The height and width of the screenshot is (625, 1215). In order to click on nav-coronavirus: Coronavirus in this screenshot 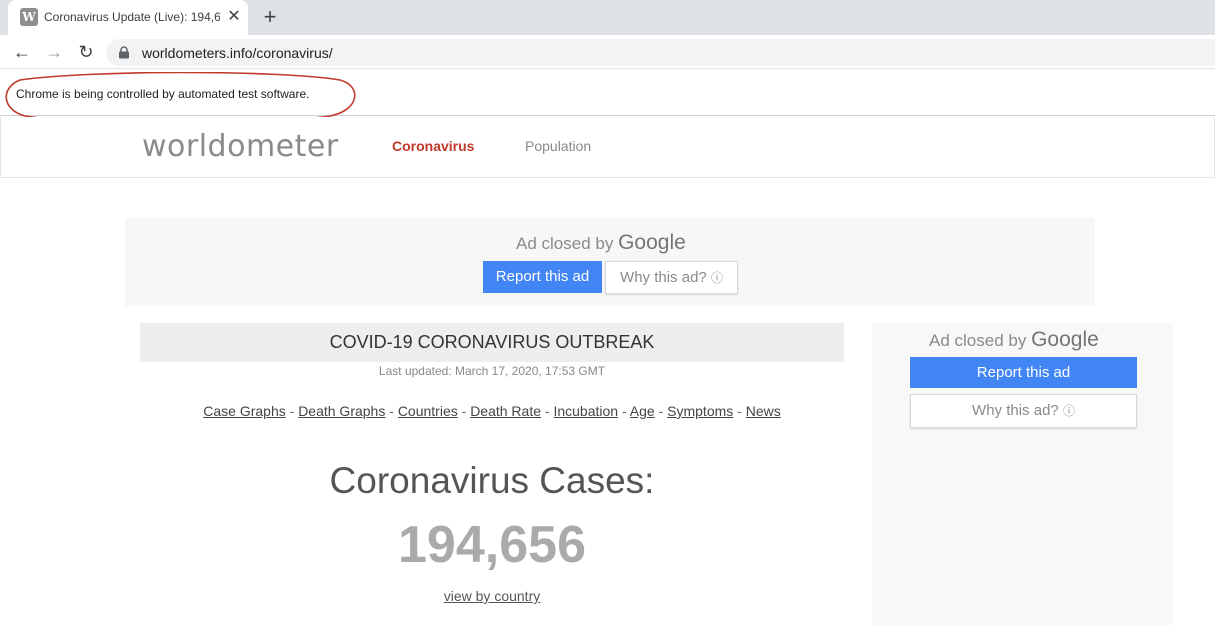, I will do `click(433, 146)`.